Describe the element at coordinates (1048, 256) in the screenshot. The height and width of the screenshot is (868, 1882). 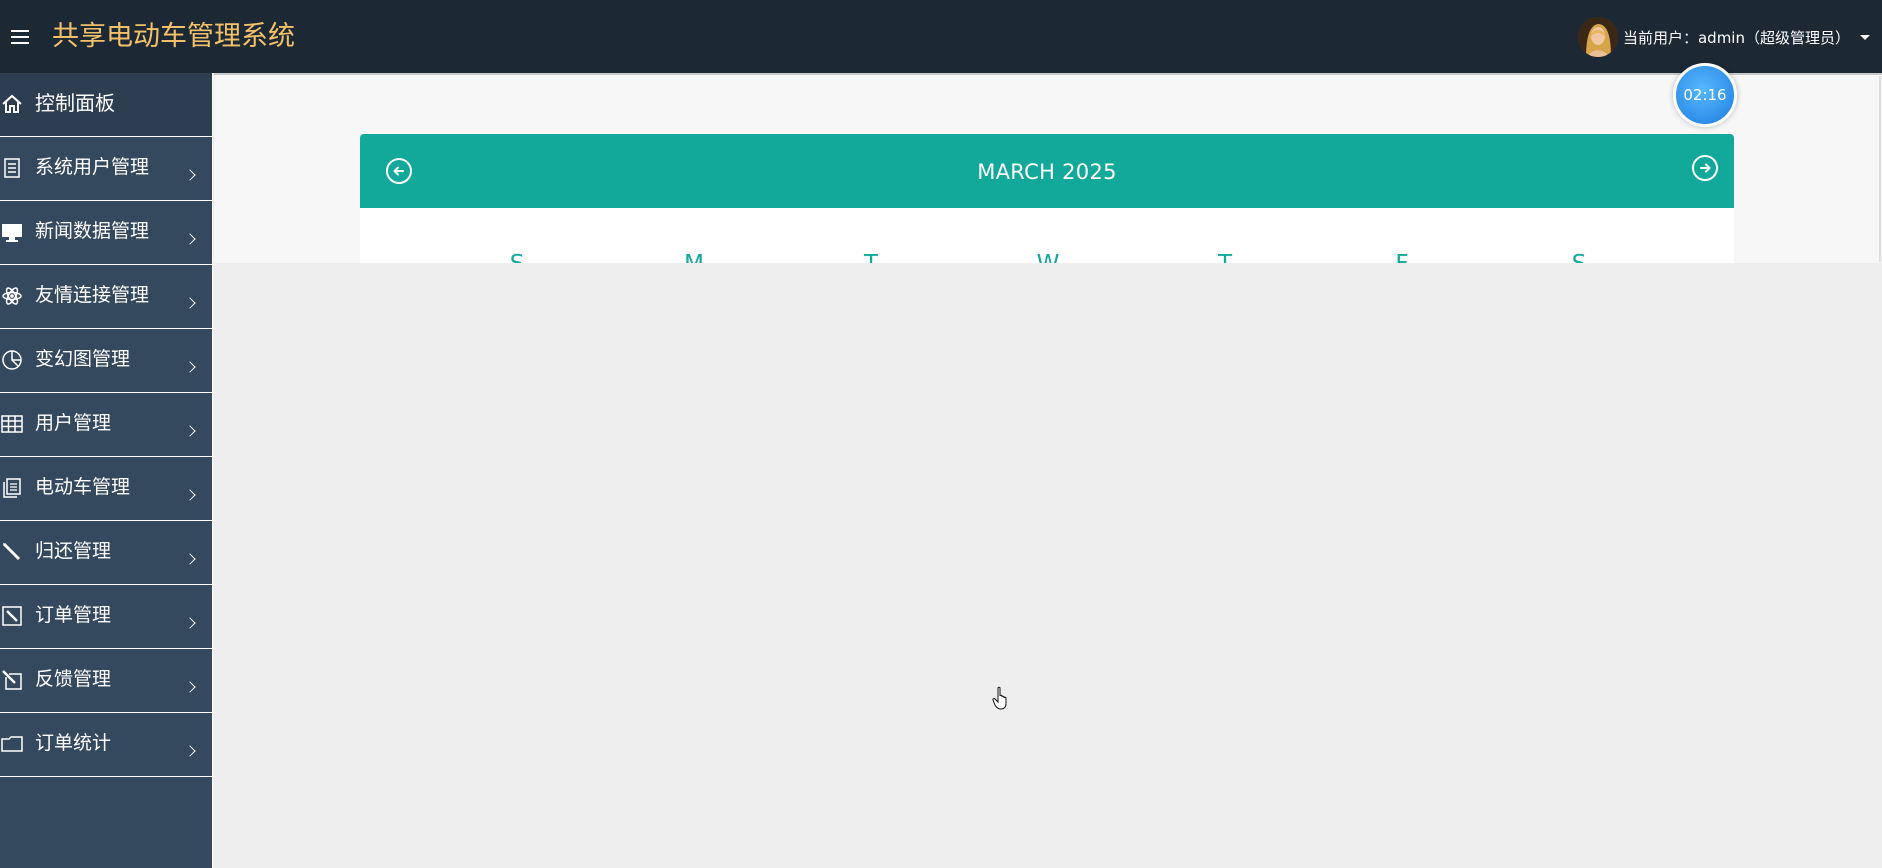
I see `weekday-label: W` at that location.